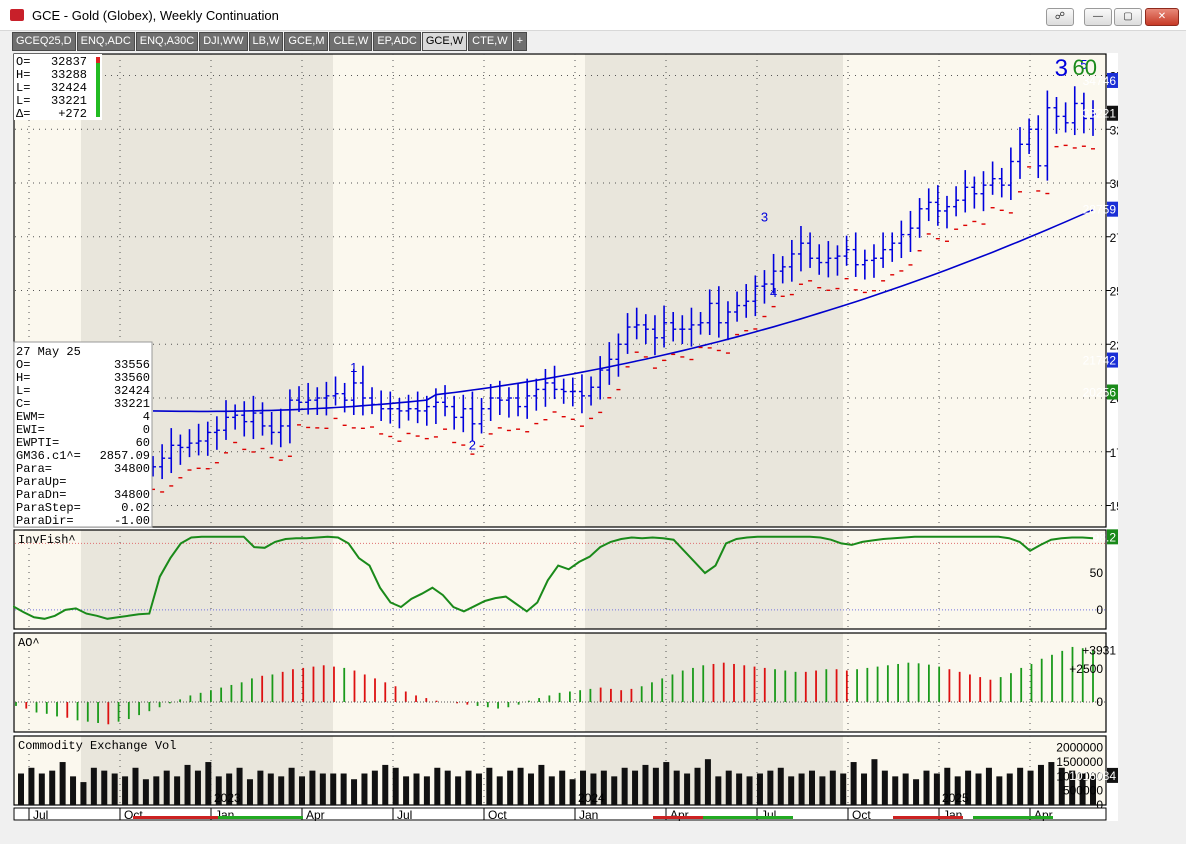  What do you see at coordinates (520, 41) in the screenshot?
I see `tab-10: +` at bounding box center [520, 41].